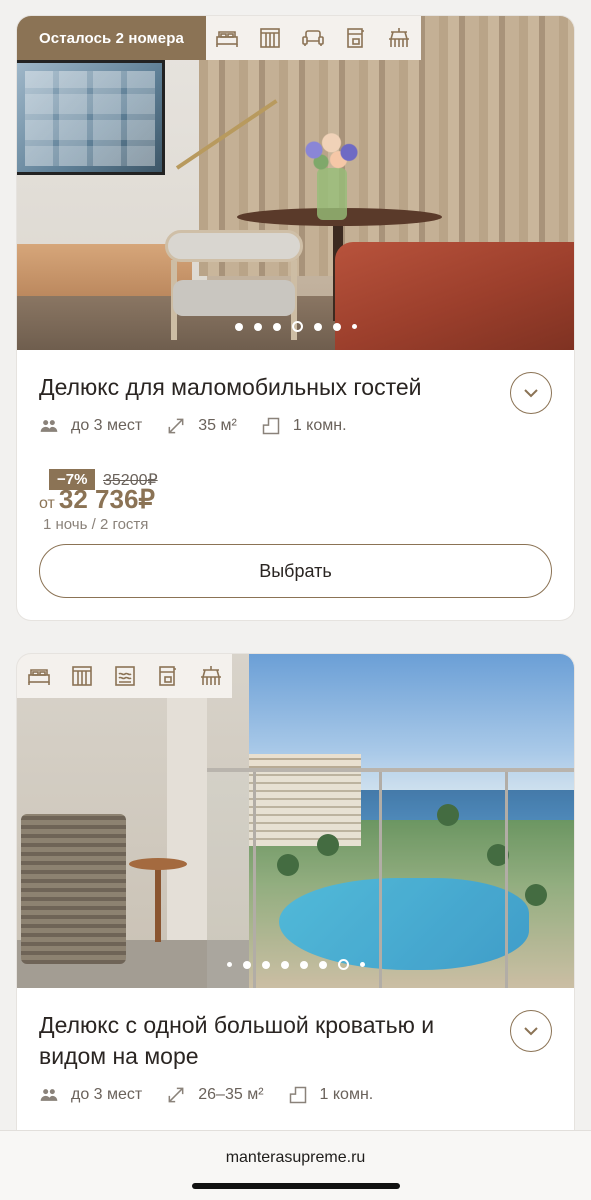  What do you see at coordinates (313, 38) in the screenshot?
I see `armchair-icon` at bounding box center [313, 38].